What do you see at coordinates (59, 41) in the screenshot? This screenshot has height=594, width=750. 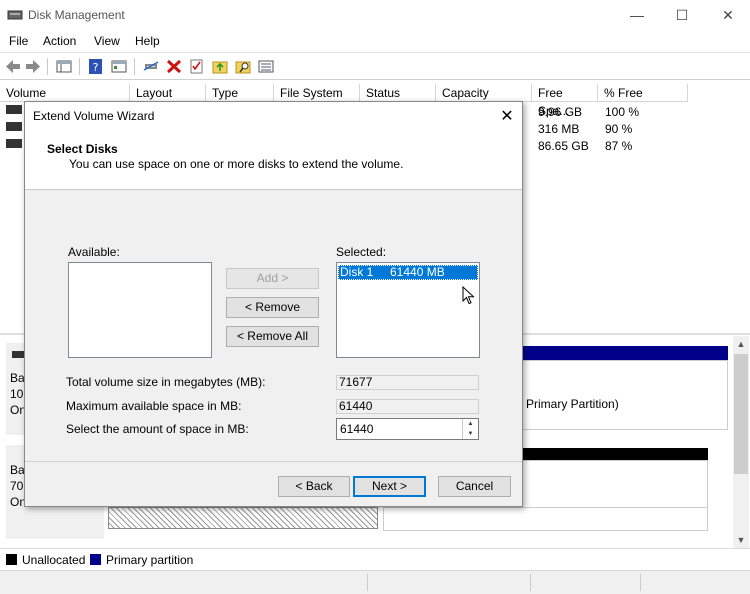 I see `menu-action: Action` at bounding box center [59, 41].